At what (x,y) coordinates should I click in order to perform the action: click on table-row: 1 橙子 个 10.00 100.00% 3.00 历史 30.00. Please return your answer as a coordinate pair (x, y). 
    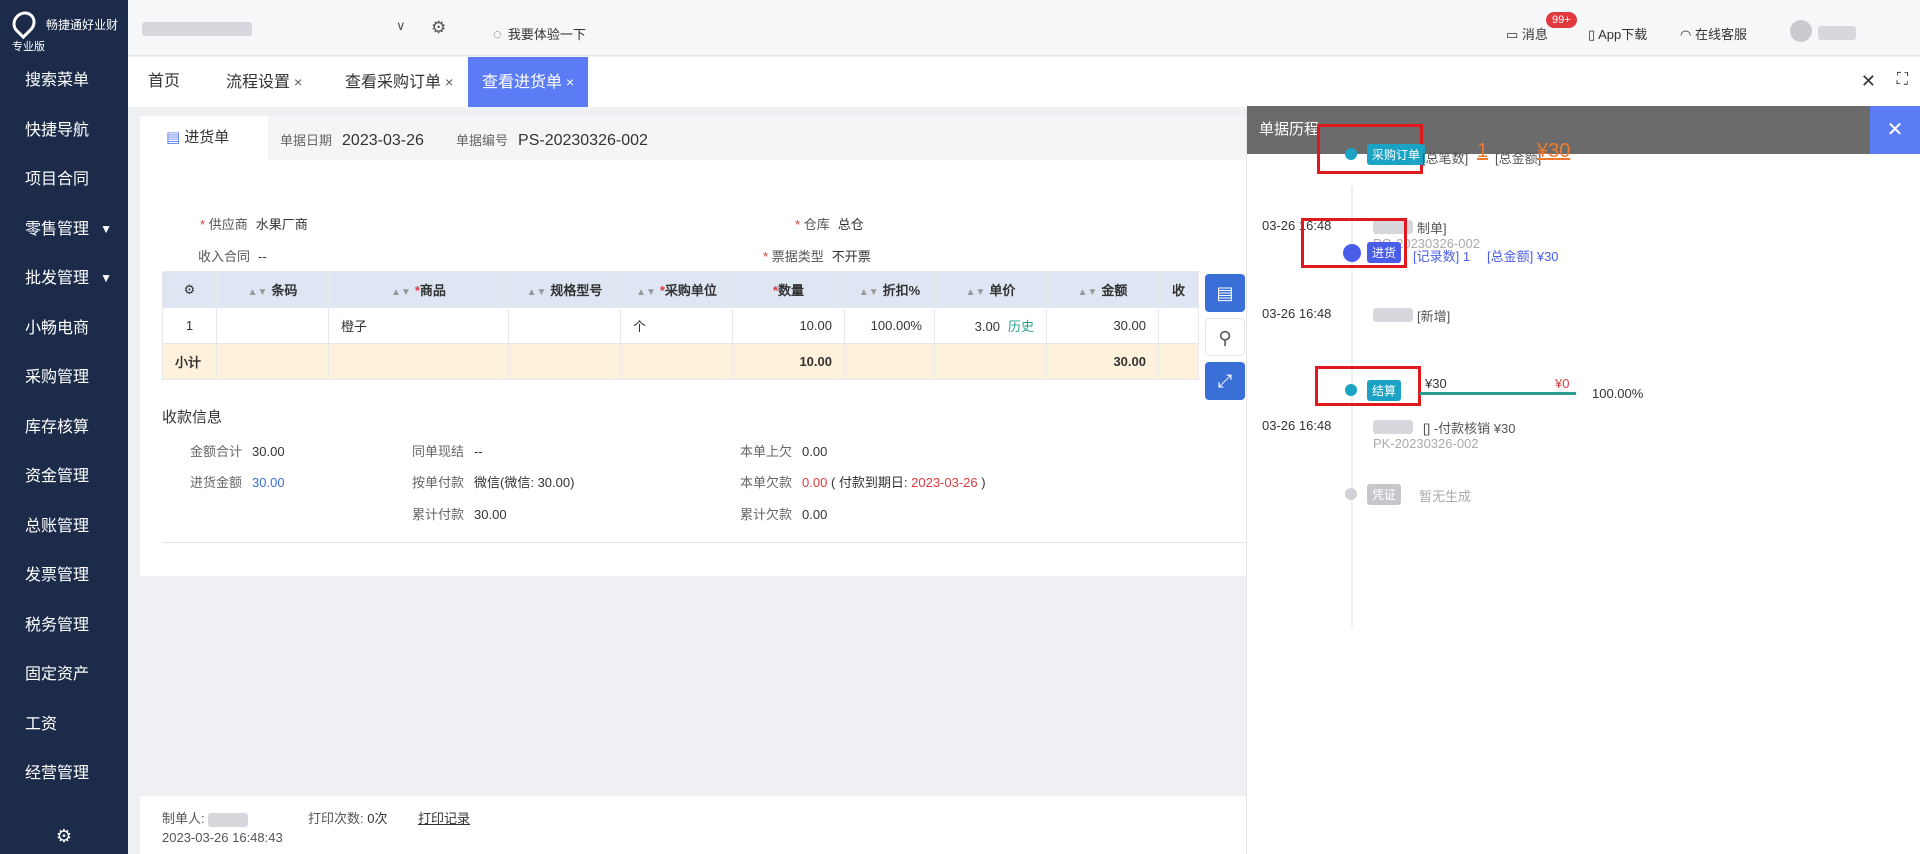
    Looking at the image, I should click on (680, 325).